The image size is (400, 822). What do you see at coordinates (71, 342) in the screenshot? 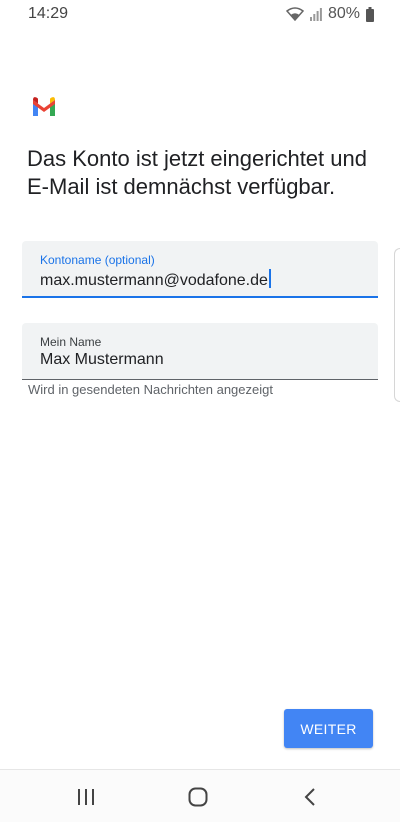
I see `my-name-label: Mein Name` at bounding box center [71, 342].